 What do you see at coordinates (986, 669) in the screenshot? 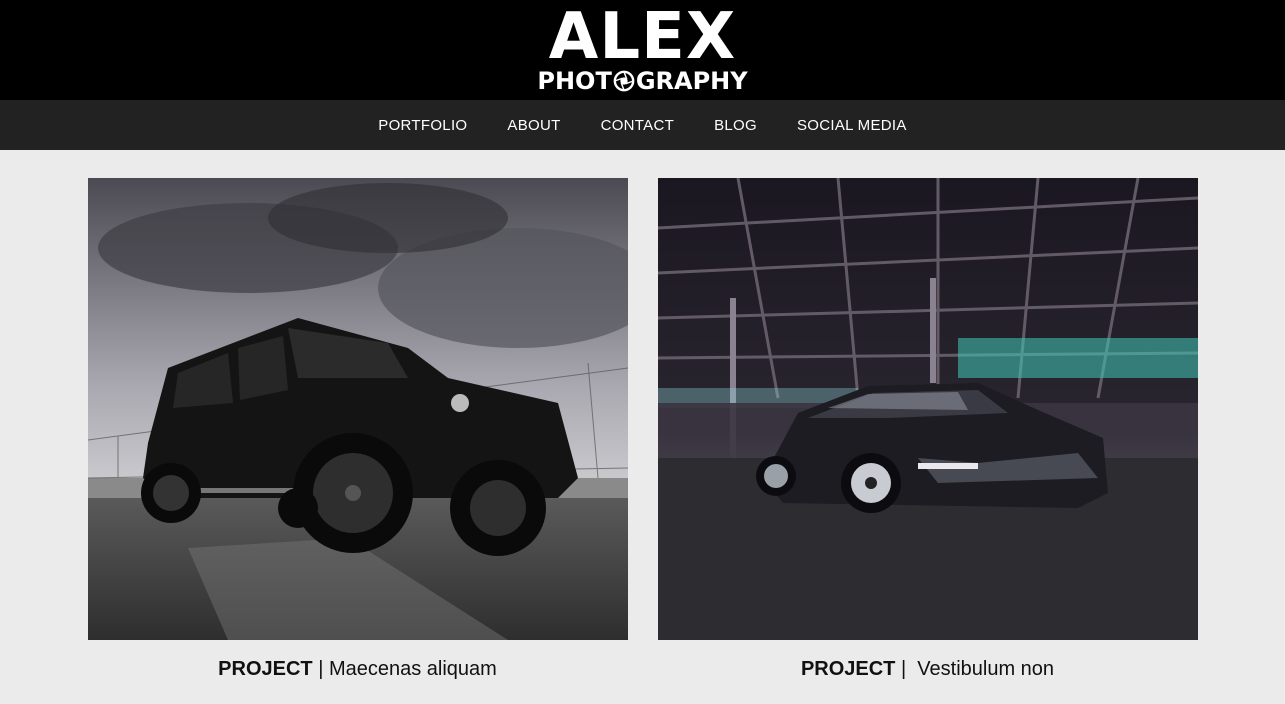
I see `project-title: Vestibulum non` at bounding box center [986, 669].